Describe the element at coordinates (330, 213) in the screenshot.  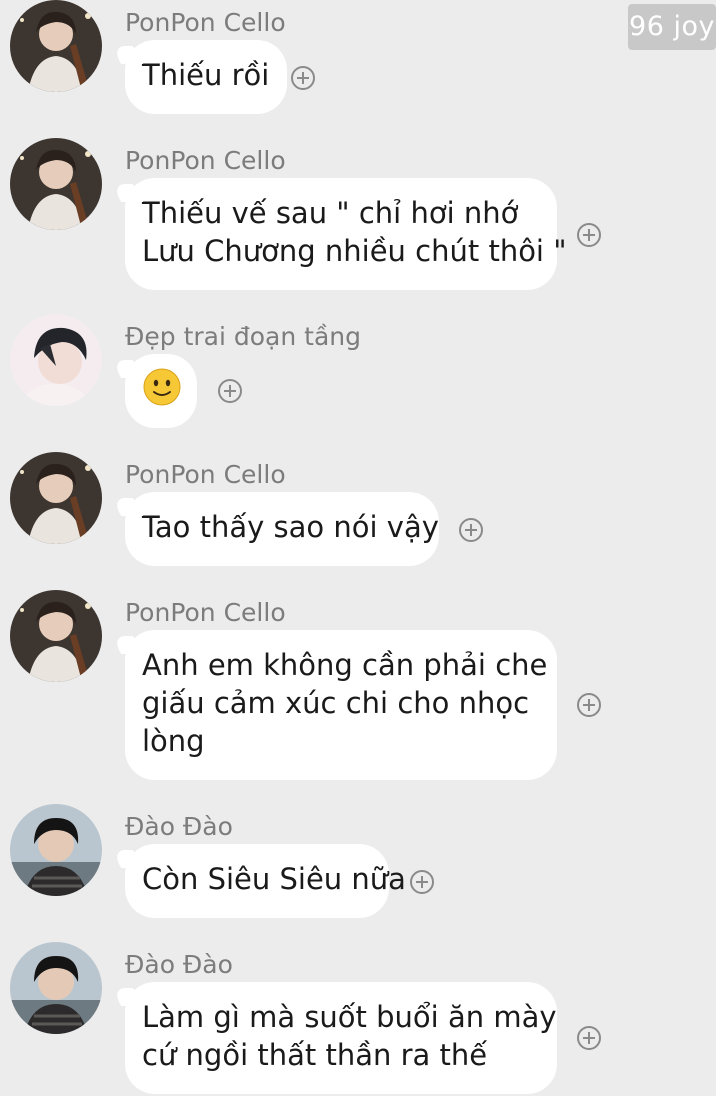
I see `message-text-line: Thiếu vế sau " chỉ hơi nhớ` at that location.